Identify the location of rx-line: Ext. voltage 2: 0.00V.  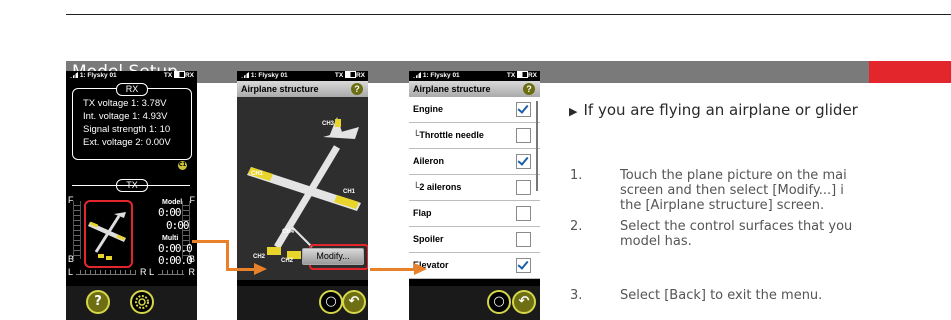
(127, 142).